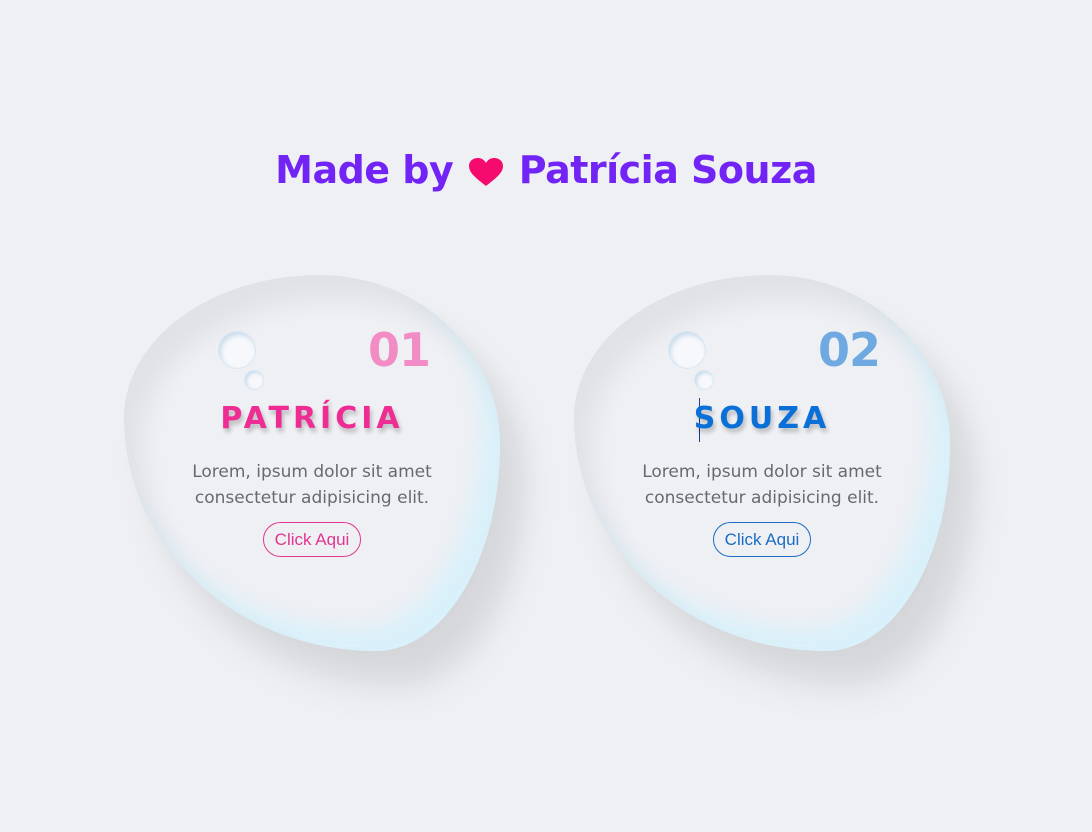  Describe the element at coordinates (312, 418) in the screenshot. I see `card-title: PATRÍCIA` at that location.